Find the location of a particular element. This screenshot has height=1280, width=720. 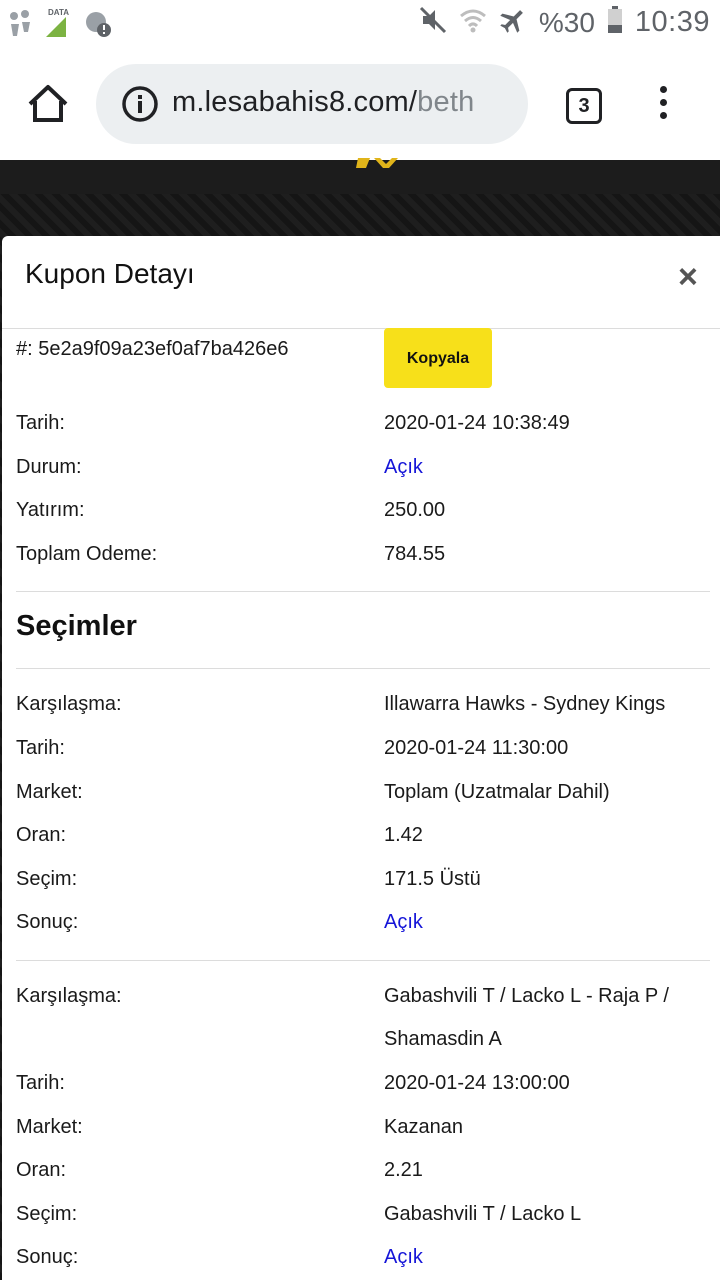

field-value: Gabashvili T / Lacko L is located at coordinates (483, 1213).